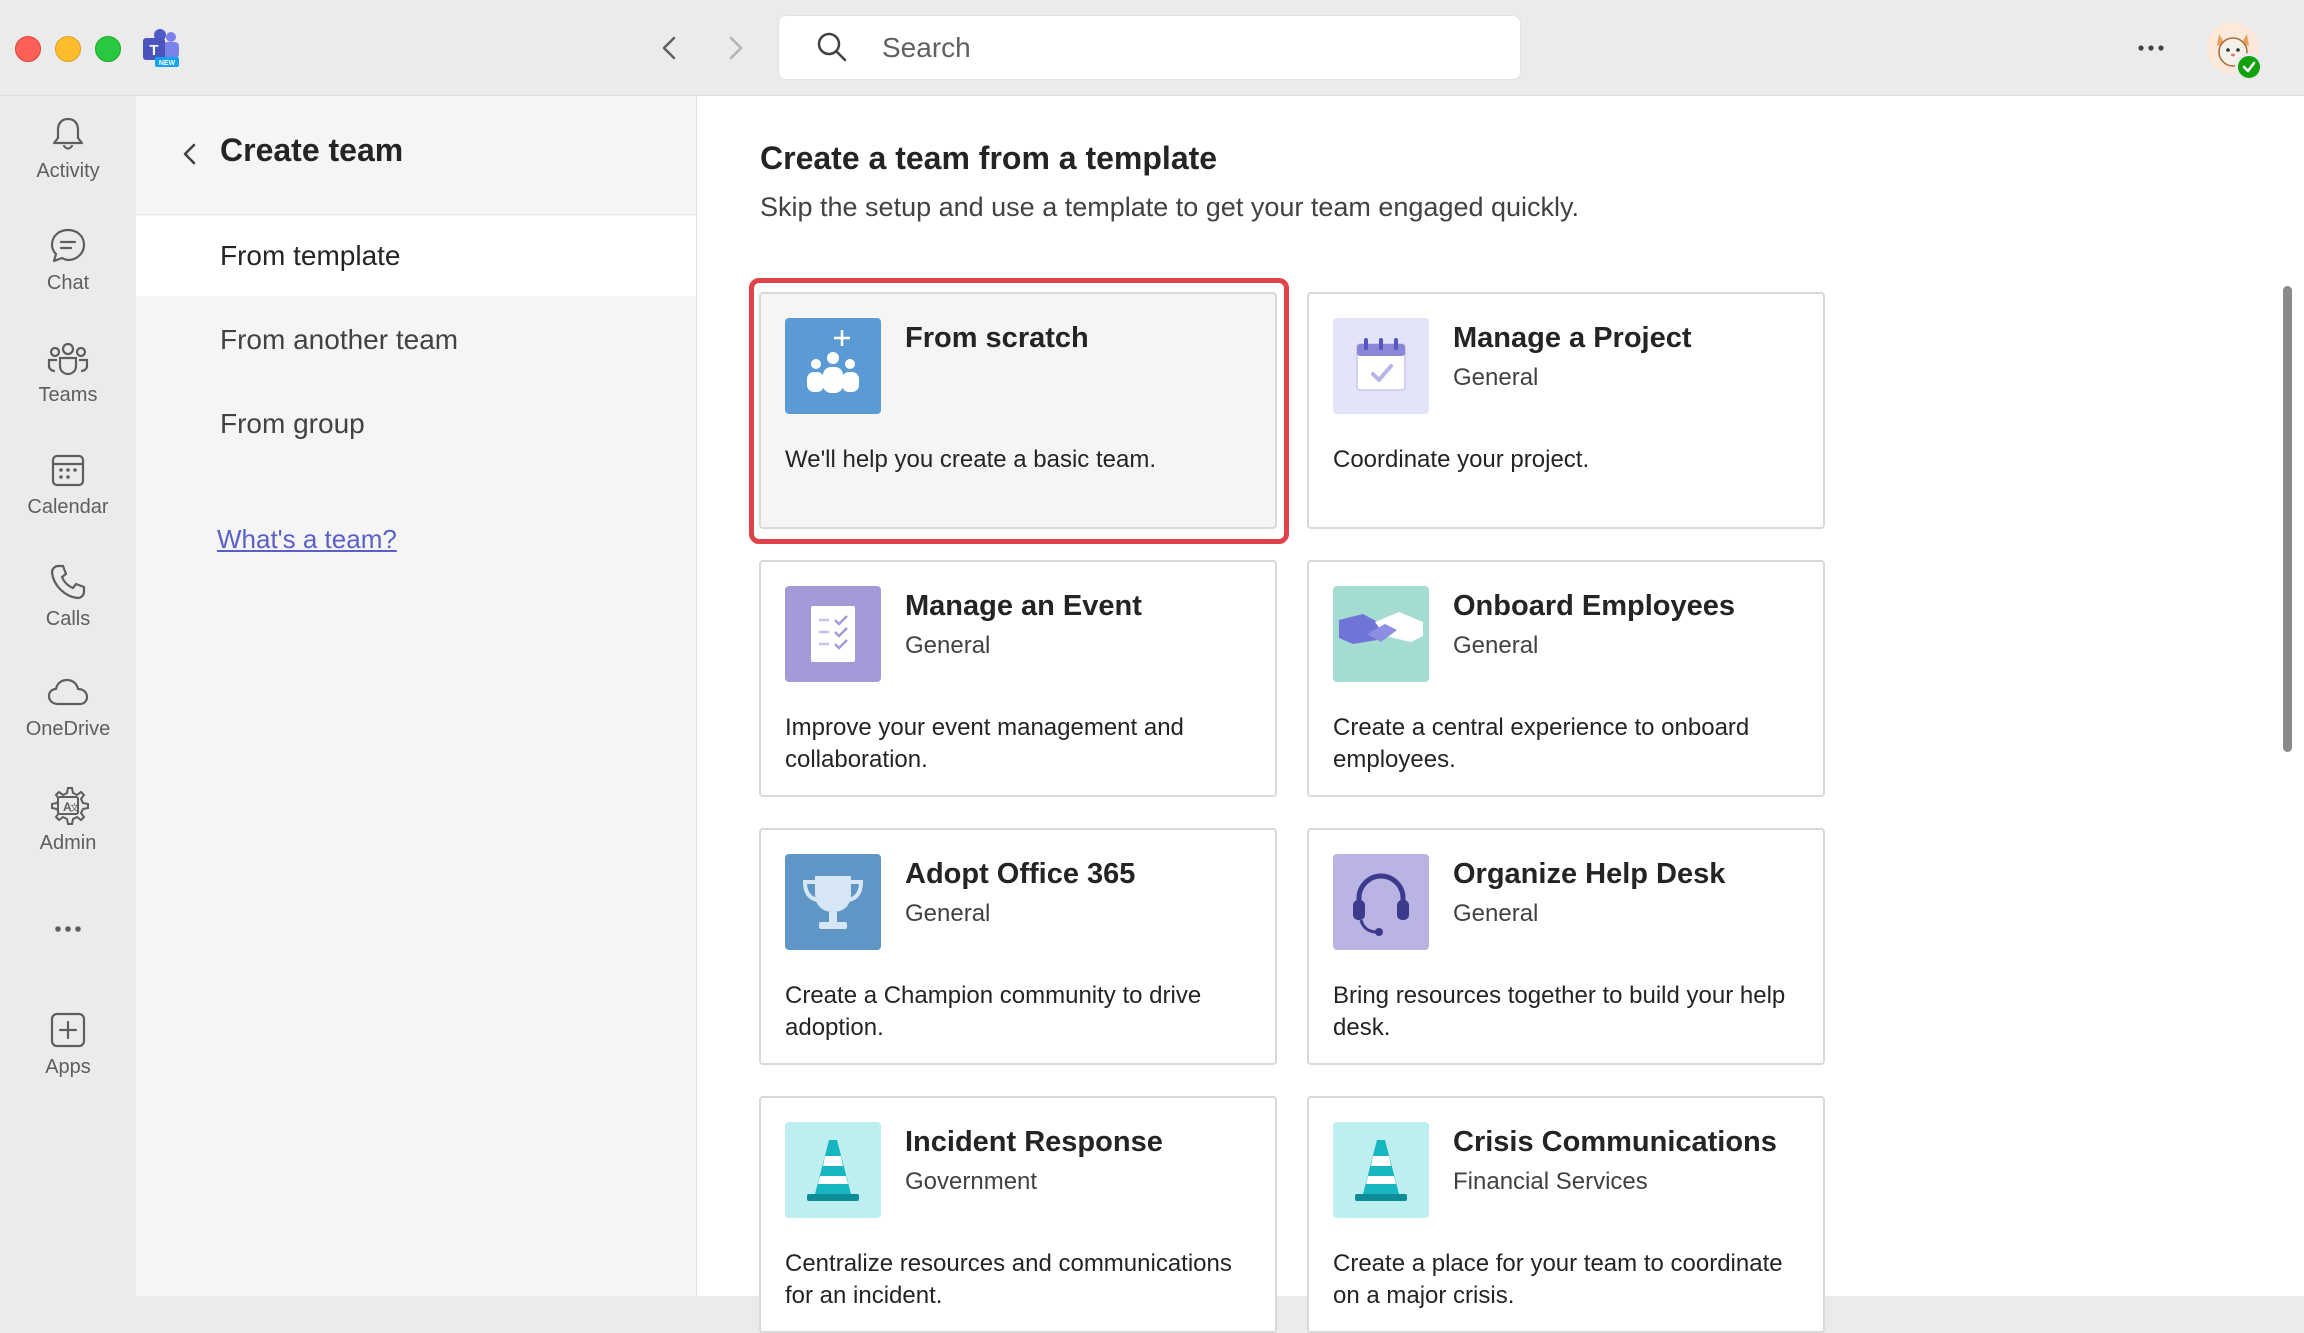  I want to click on rail-item-calendar: Calendar, so click(68, 500).